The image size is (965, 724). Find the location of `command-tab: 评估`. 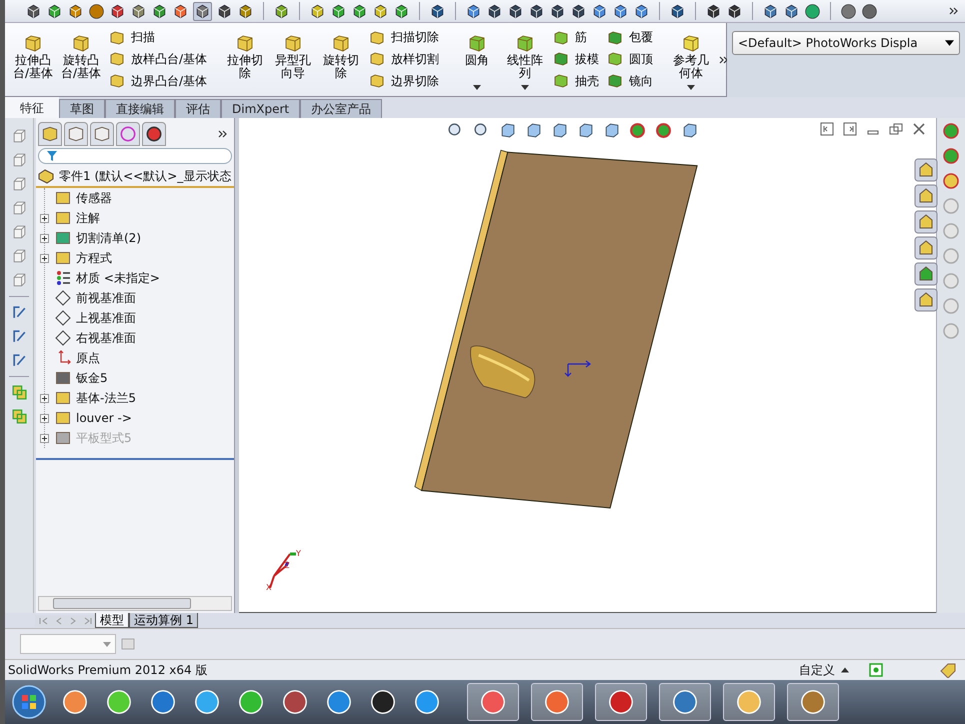

command-tab: 评估 is located at coordinates (198, 108).